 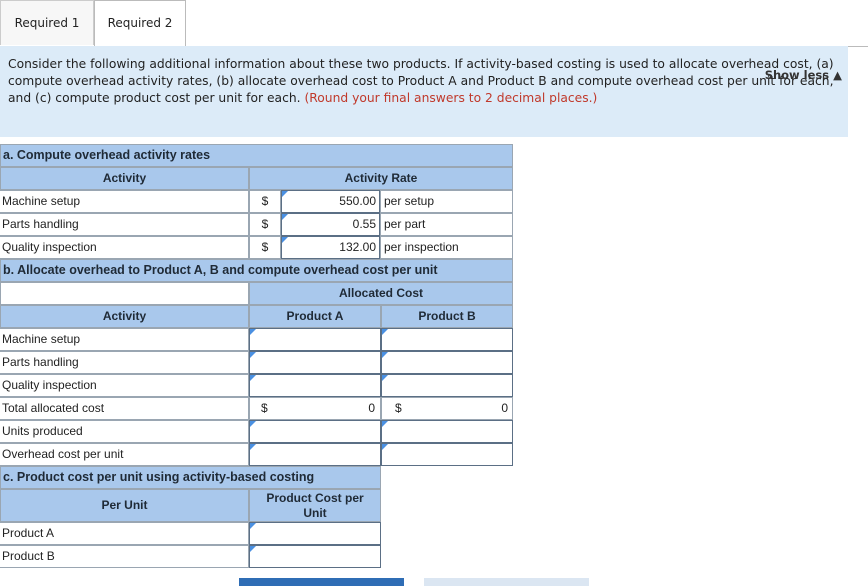 What do you see at coordinates (447, 362) in the screenshot?
I see `product-b-parts-handling-input` at bounding box center [447, 362].